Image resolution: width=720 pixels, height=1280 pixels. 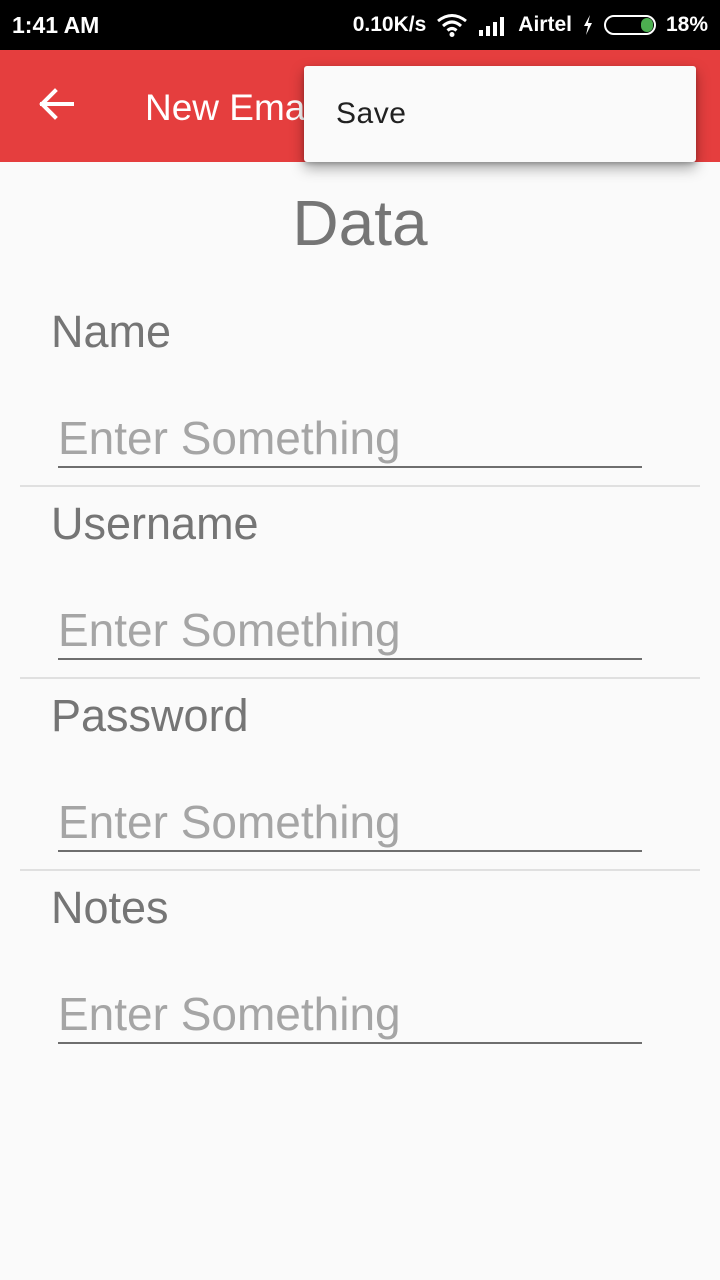 I want to click on name-label: Name, so click(x=111, y=331).